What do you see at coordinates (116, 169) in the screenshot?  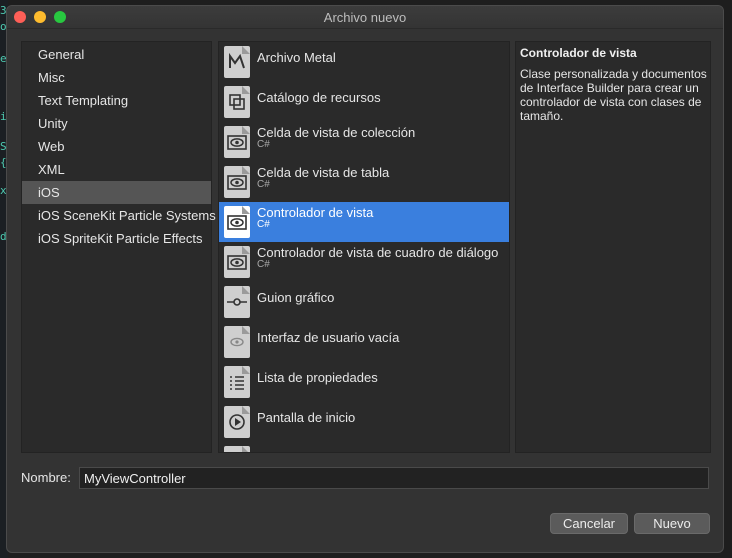 I see `category-item: XML` at bounding box center [116, 169].